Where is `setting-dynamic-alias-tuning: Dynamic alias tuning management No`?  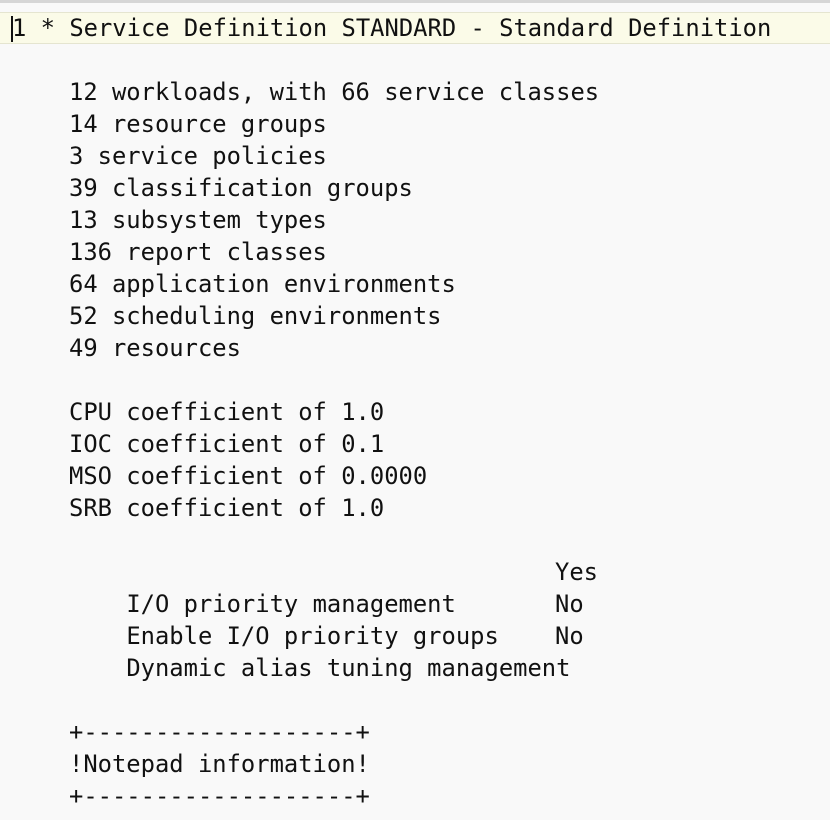
setting-dynamic-alias-tuning: Dynamic alias tuning management No is located at coordinates (419, 651).